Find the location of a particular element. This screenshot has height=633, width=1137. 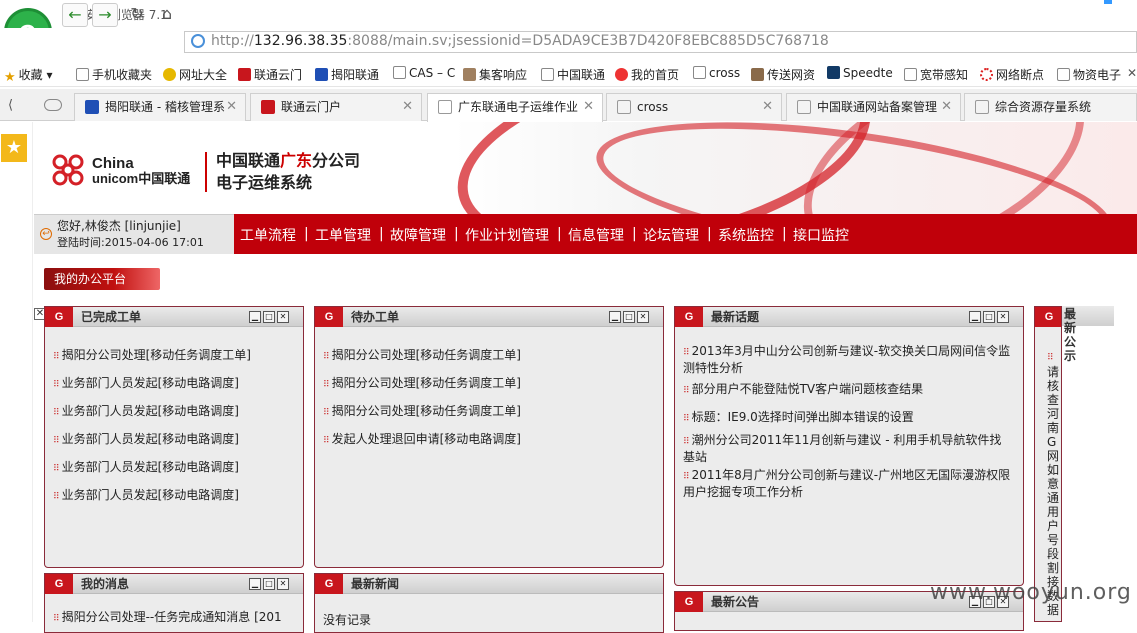

home-icon: ⌂ is located at coordinates (167, 15).